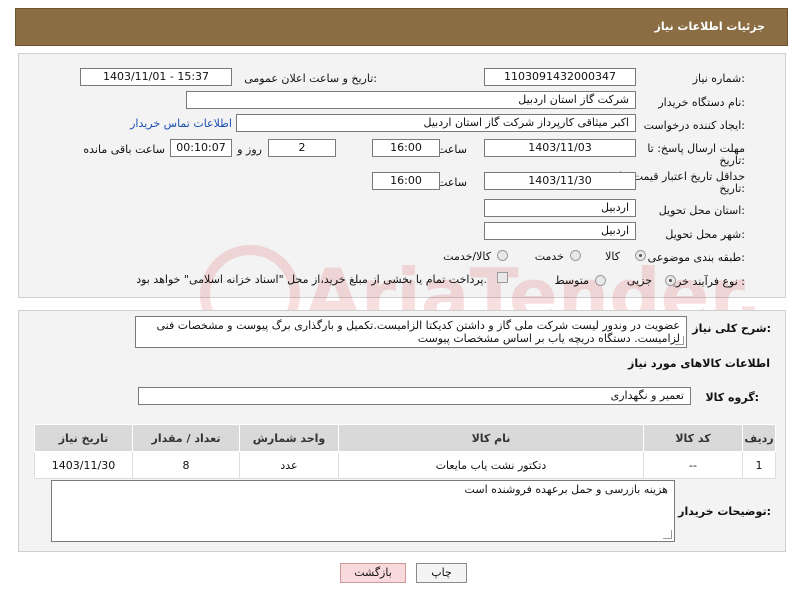 This screenshot has width=789, height=598. What do you see at coordinates (640, 255) in the screenshot?
I see `category-radio-goods` at bounding box center [640, 255].